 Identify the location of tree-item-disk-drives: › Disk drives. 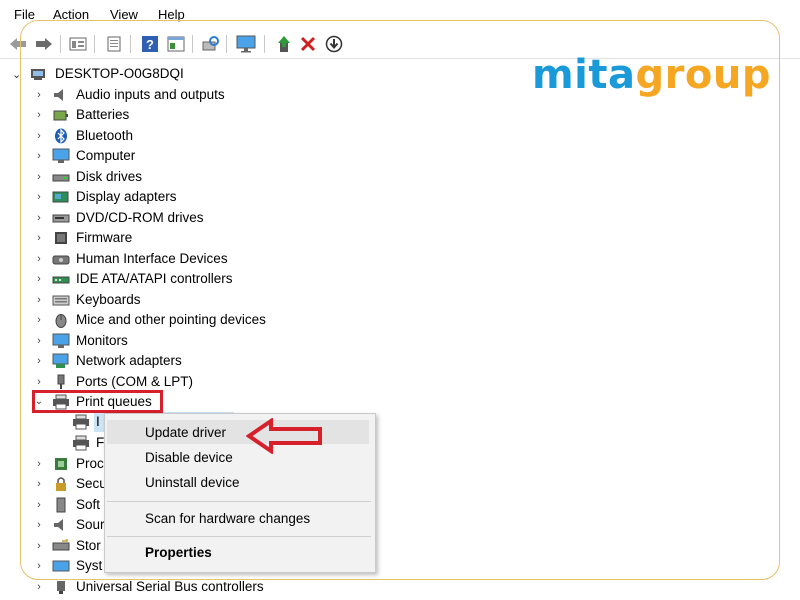
(200, 177).